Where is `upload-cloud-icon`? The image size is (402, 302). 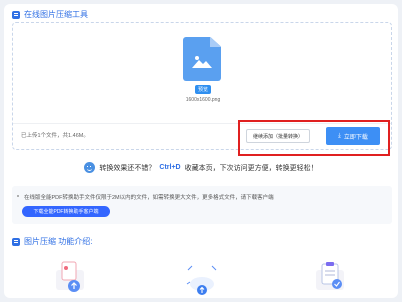
upload-cloud-icon is located at coordinates (201, 280).